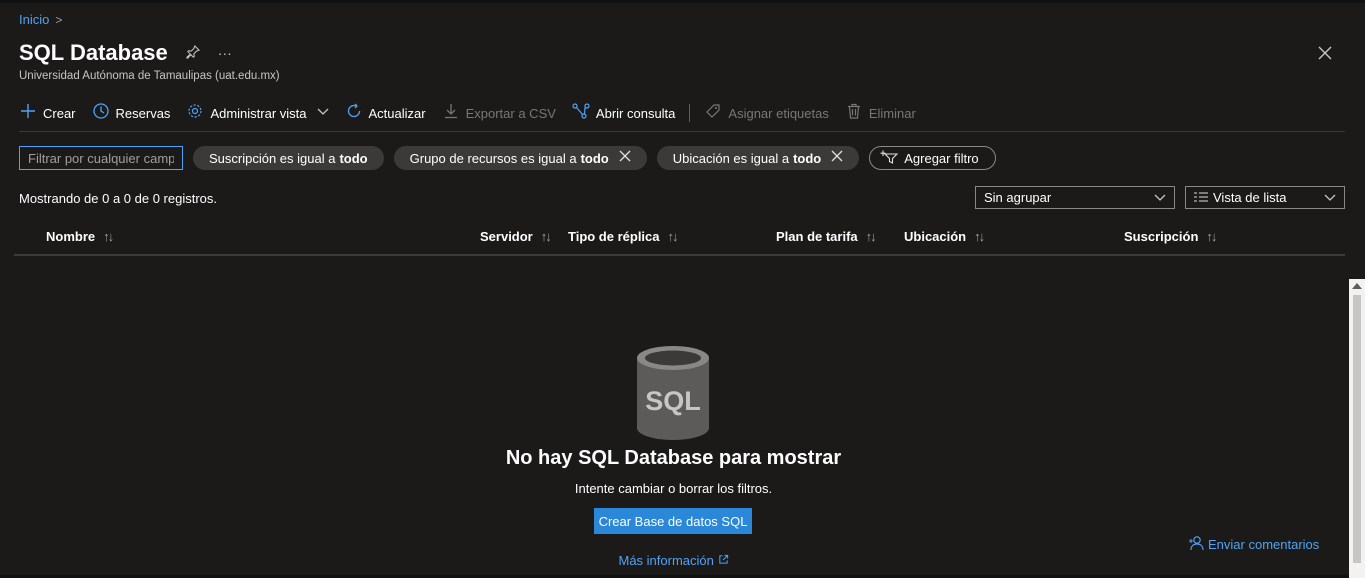 The height and width of the screenshot is (578, 1365). Describe the element at coordinates (673, 488) in the screenshot. I see `empty-state-subtitle: Intente cambiar o borrar los filtros.` at that location.